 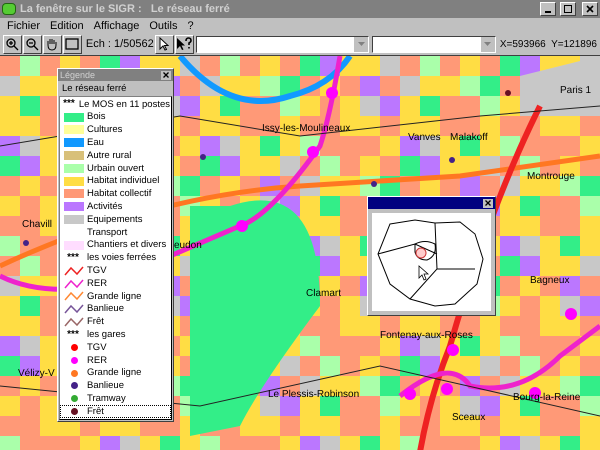 I want to click on window-title: La fenêtre sur le SIGR : Le réseau ferré, so click(x=125, y=9).